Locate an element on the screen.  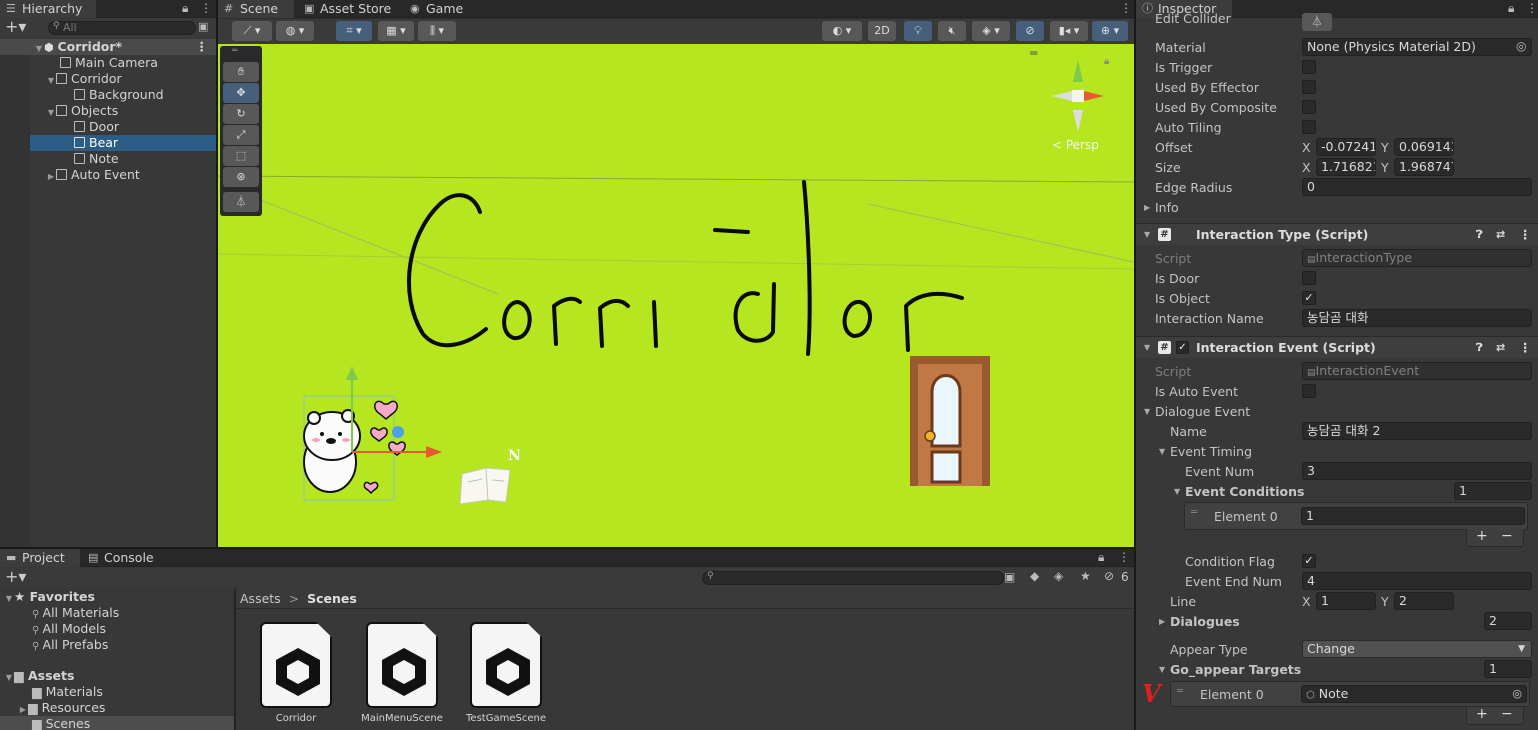
tab-scene: # Scene is located at coordinates (256, 9).